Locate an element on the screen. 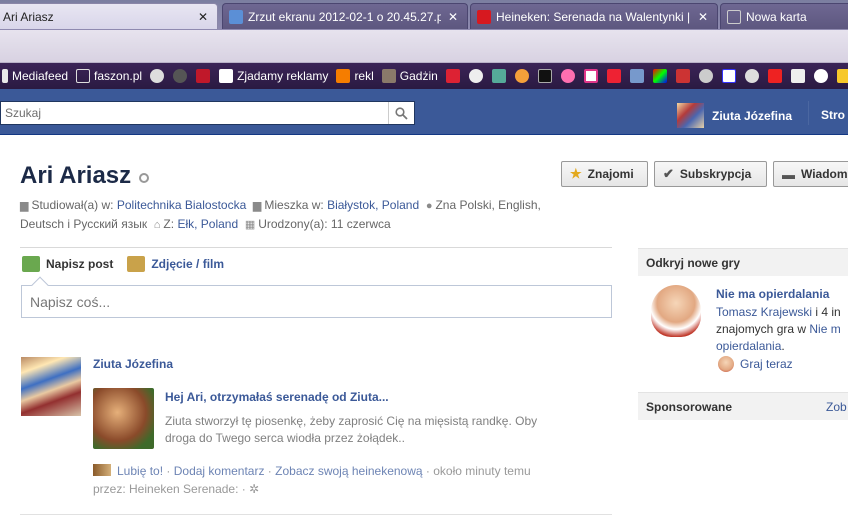 Image resolution: width=848 pixels, height=529 pixels. subscribe-button: ✔ Subskrypcja is located at coordinates (710, 174).